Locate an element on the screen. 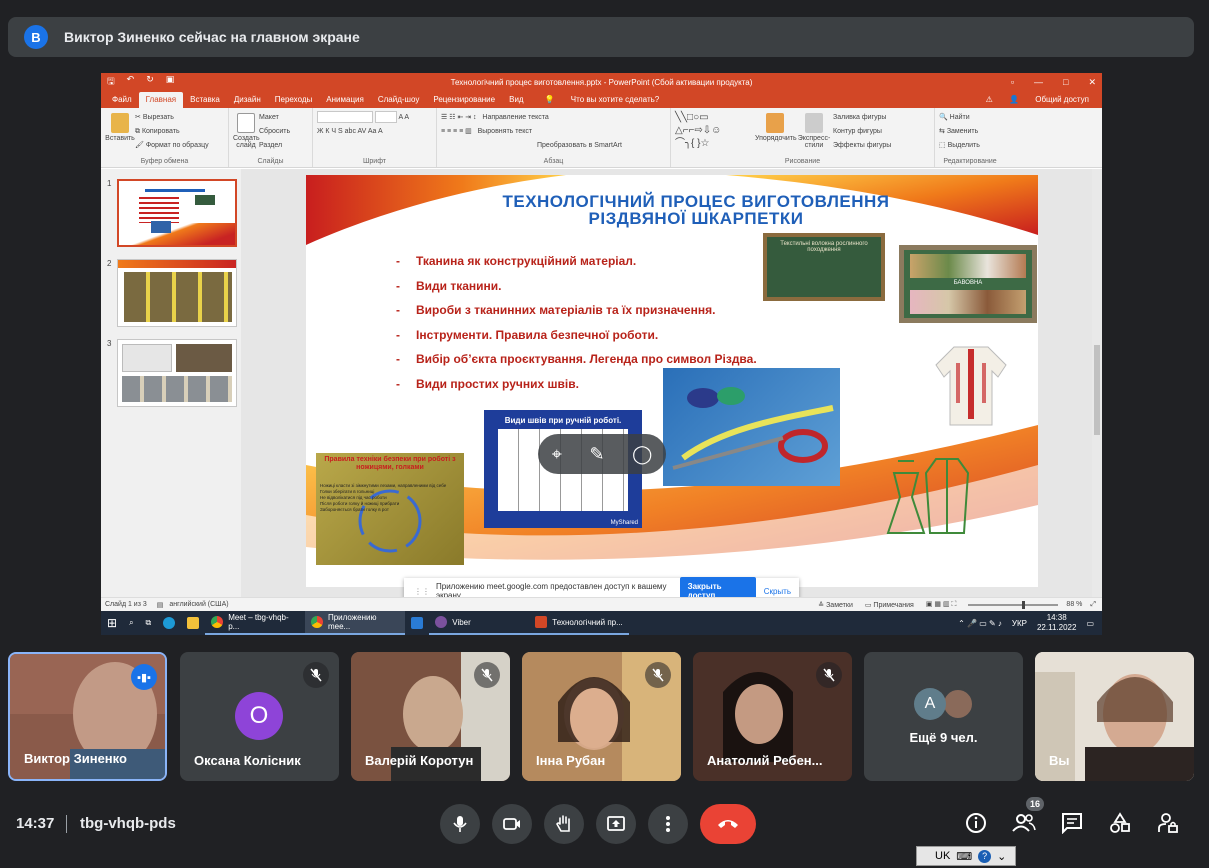 Image resolution: width=1209 pixels, height=868 pixels. self-tile: Вы is located at coordinates (1114, 716).